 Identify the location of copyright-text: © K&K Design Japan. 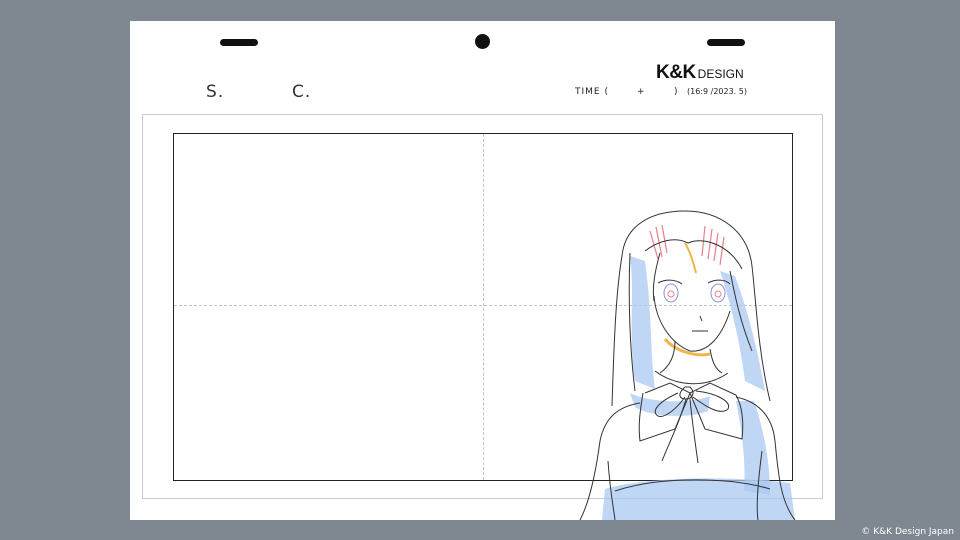
(907, 532).